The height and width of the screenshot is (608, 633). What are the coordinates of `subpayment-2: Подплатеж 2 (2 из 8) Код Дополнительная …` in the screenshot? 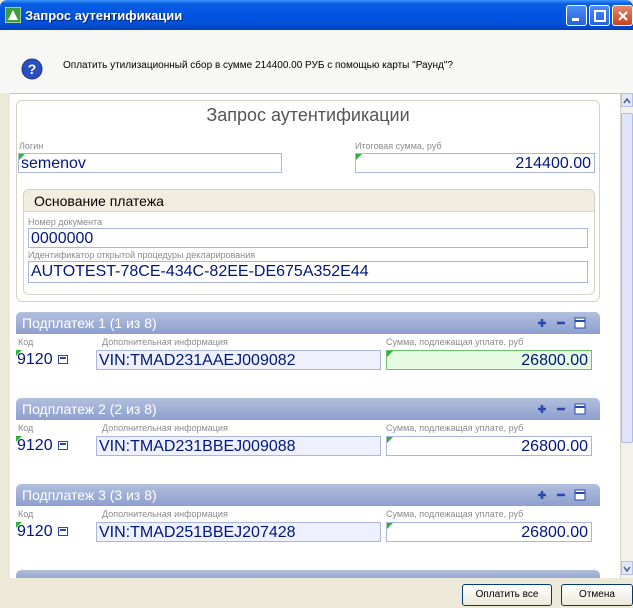 It's located at (308, 438).